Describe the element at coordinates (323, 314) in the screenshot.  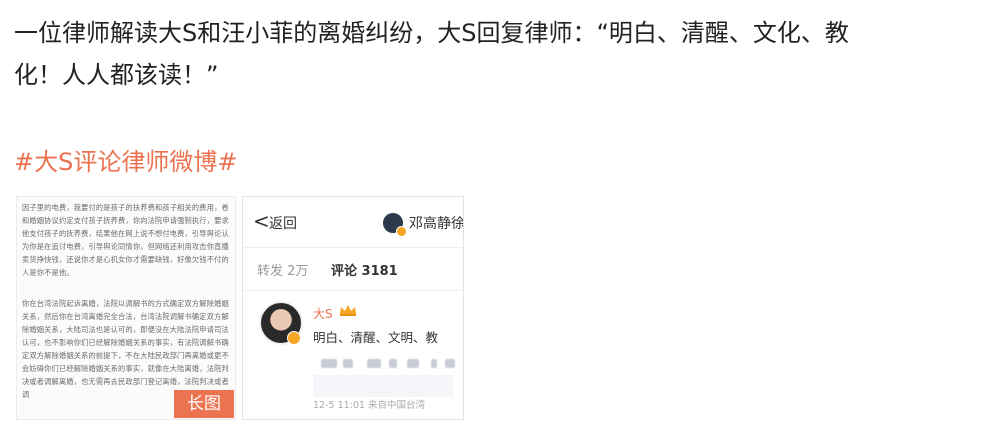
I see `commenter-name: 大S` at that location.